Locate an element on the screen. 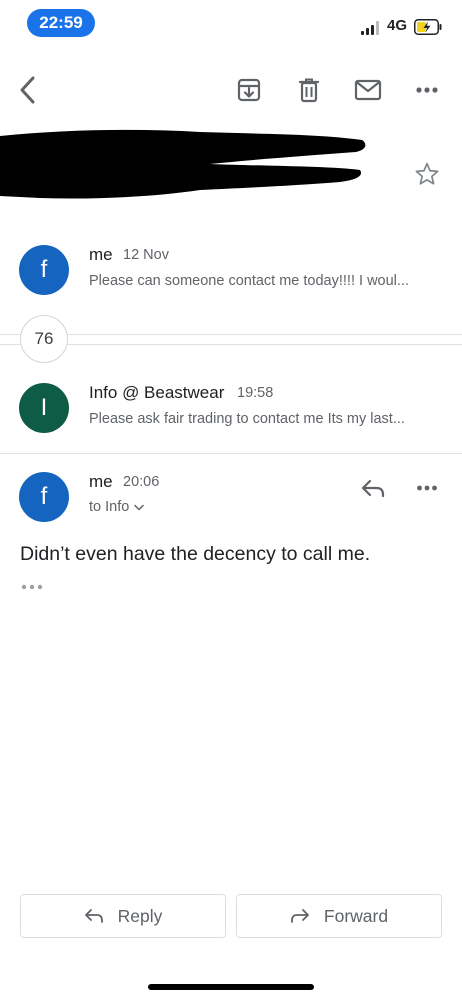 This screenshot has height=1000, width=462. message-date: 20:06 is located at coordinates (141, 482).